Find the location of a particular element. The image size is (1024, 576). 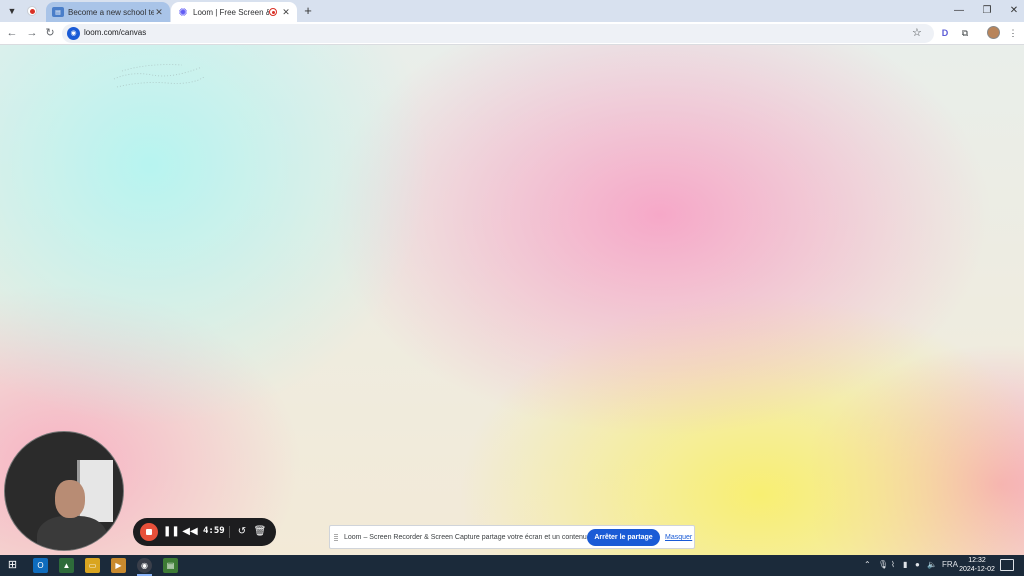

loom-control-bar: ❚❚ ◀◀ 4:59 ↺ 🗑 is located at coordinates (204, 532).